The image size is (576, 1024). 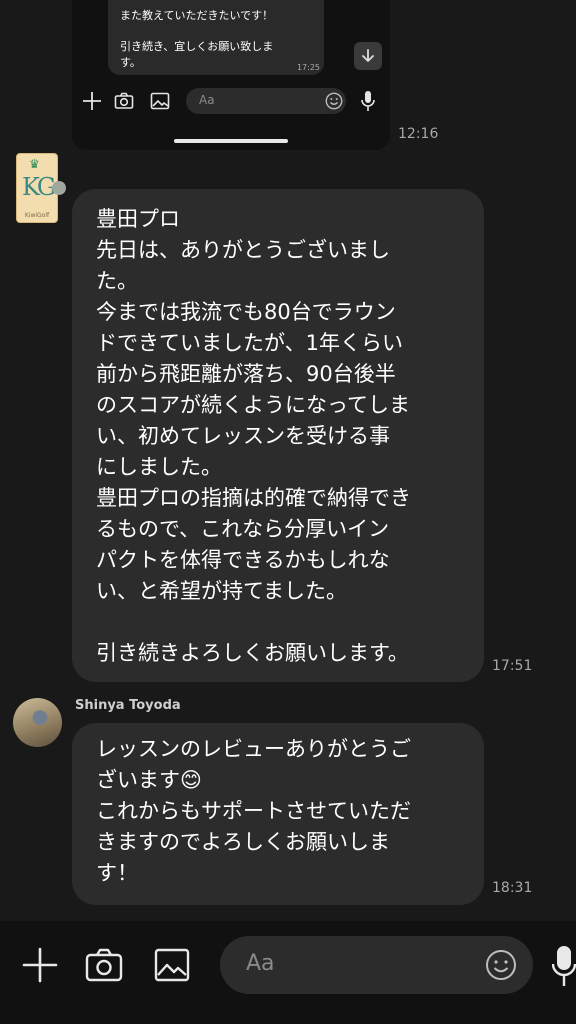 I want to click on embedded-message-time: 17:25, so click(x=308, y=67).